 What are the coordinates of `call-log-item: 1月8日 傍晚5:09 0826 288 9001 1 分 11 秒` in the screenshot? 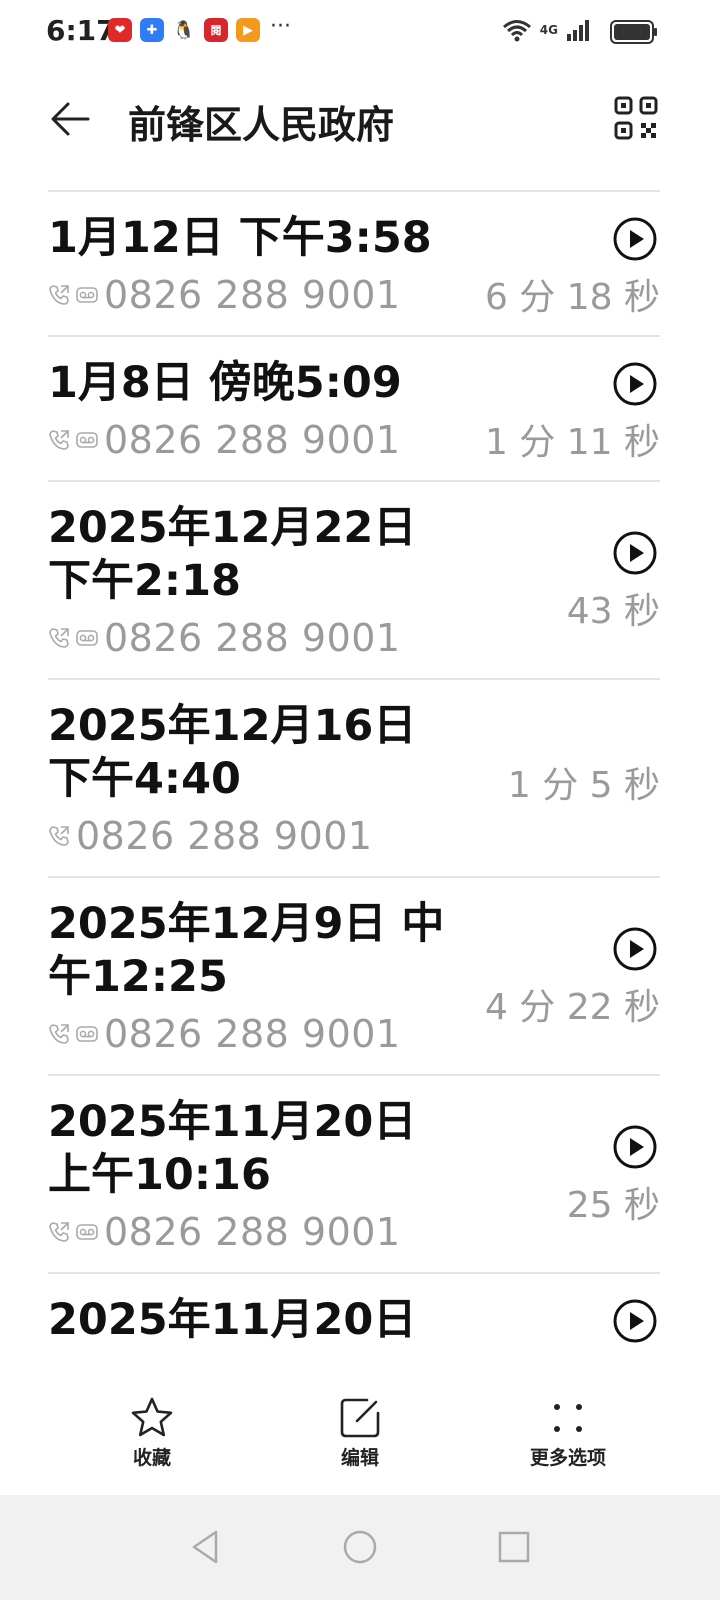 It's located at (354, 407).